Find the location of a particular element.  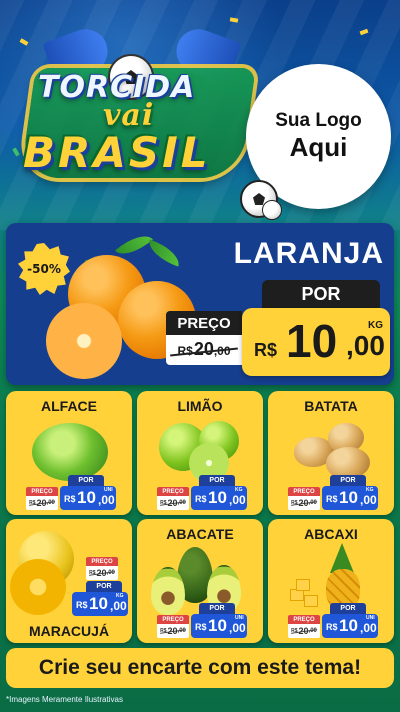

product-card: ALFACE POR PREÇO R$ 20,00 R$ 10 ,00 UNI is located at coordinates (69, 453).